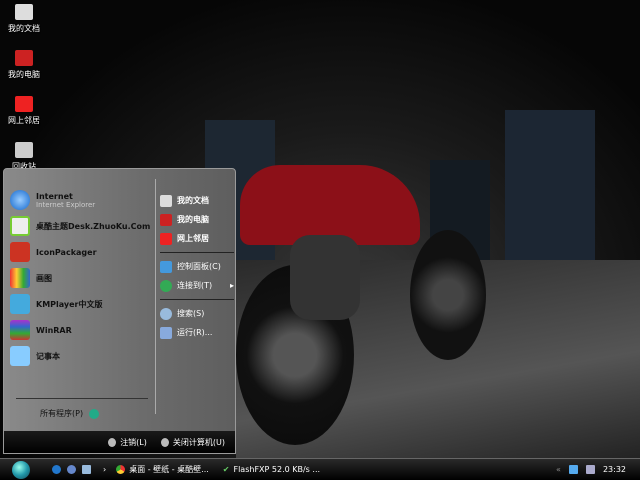 The height and width of the screenshot is (480, 640). What do you see at coordinates (127, 442) in the screenshot?
I see `logoff-button: 注销(L)` at bounding box center [127, 442].